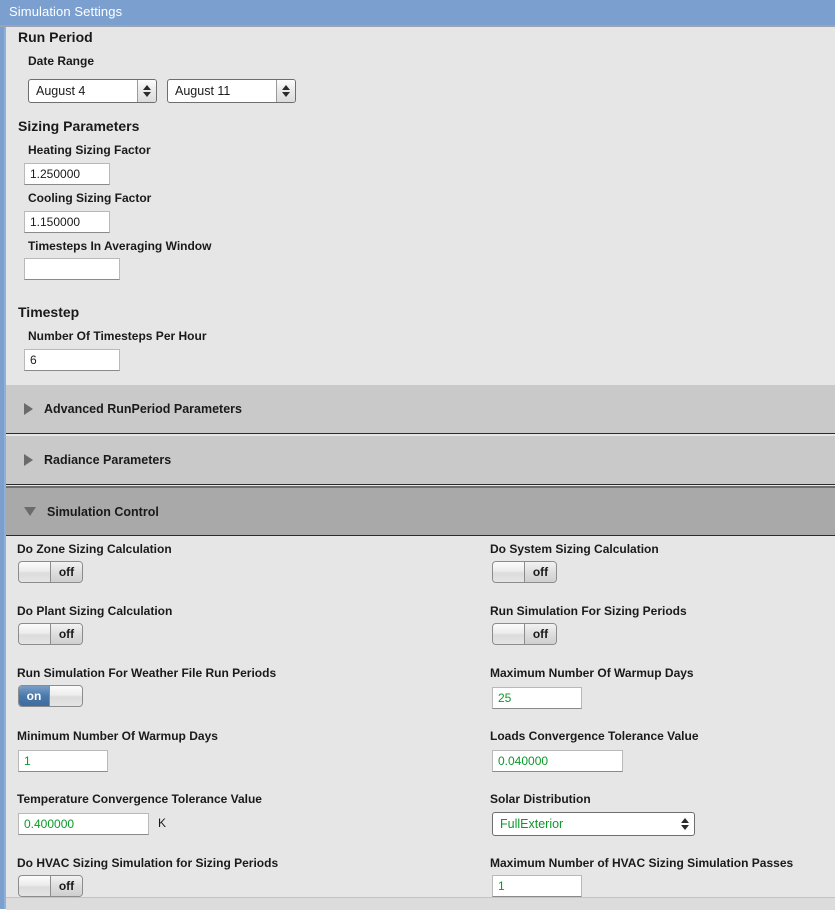 The image size is (835, 910). What do you see at coordinates (203, 91) in the screenshot?
I see `end-date-value: August 11` at bounding box center [203, 91].